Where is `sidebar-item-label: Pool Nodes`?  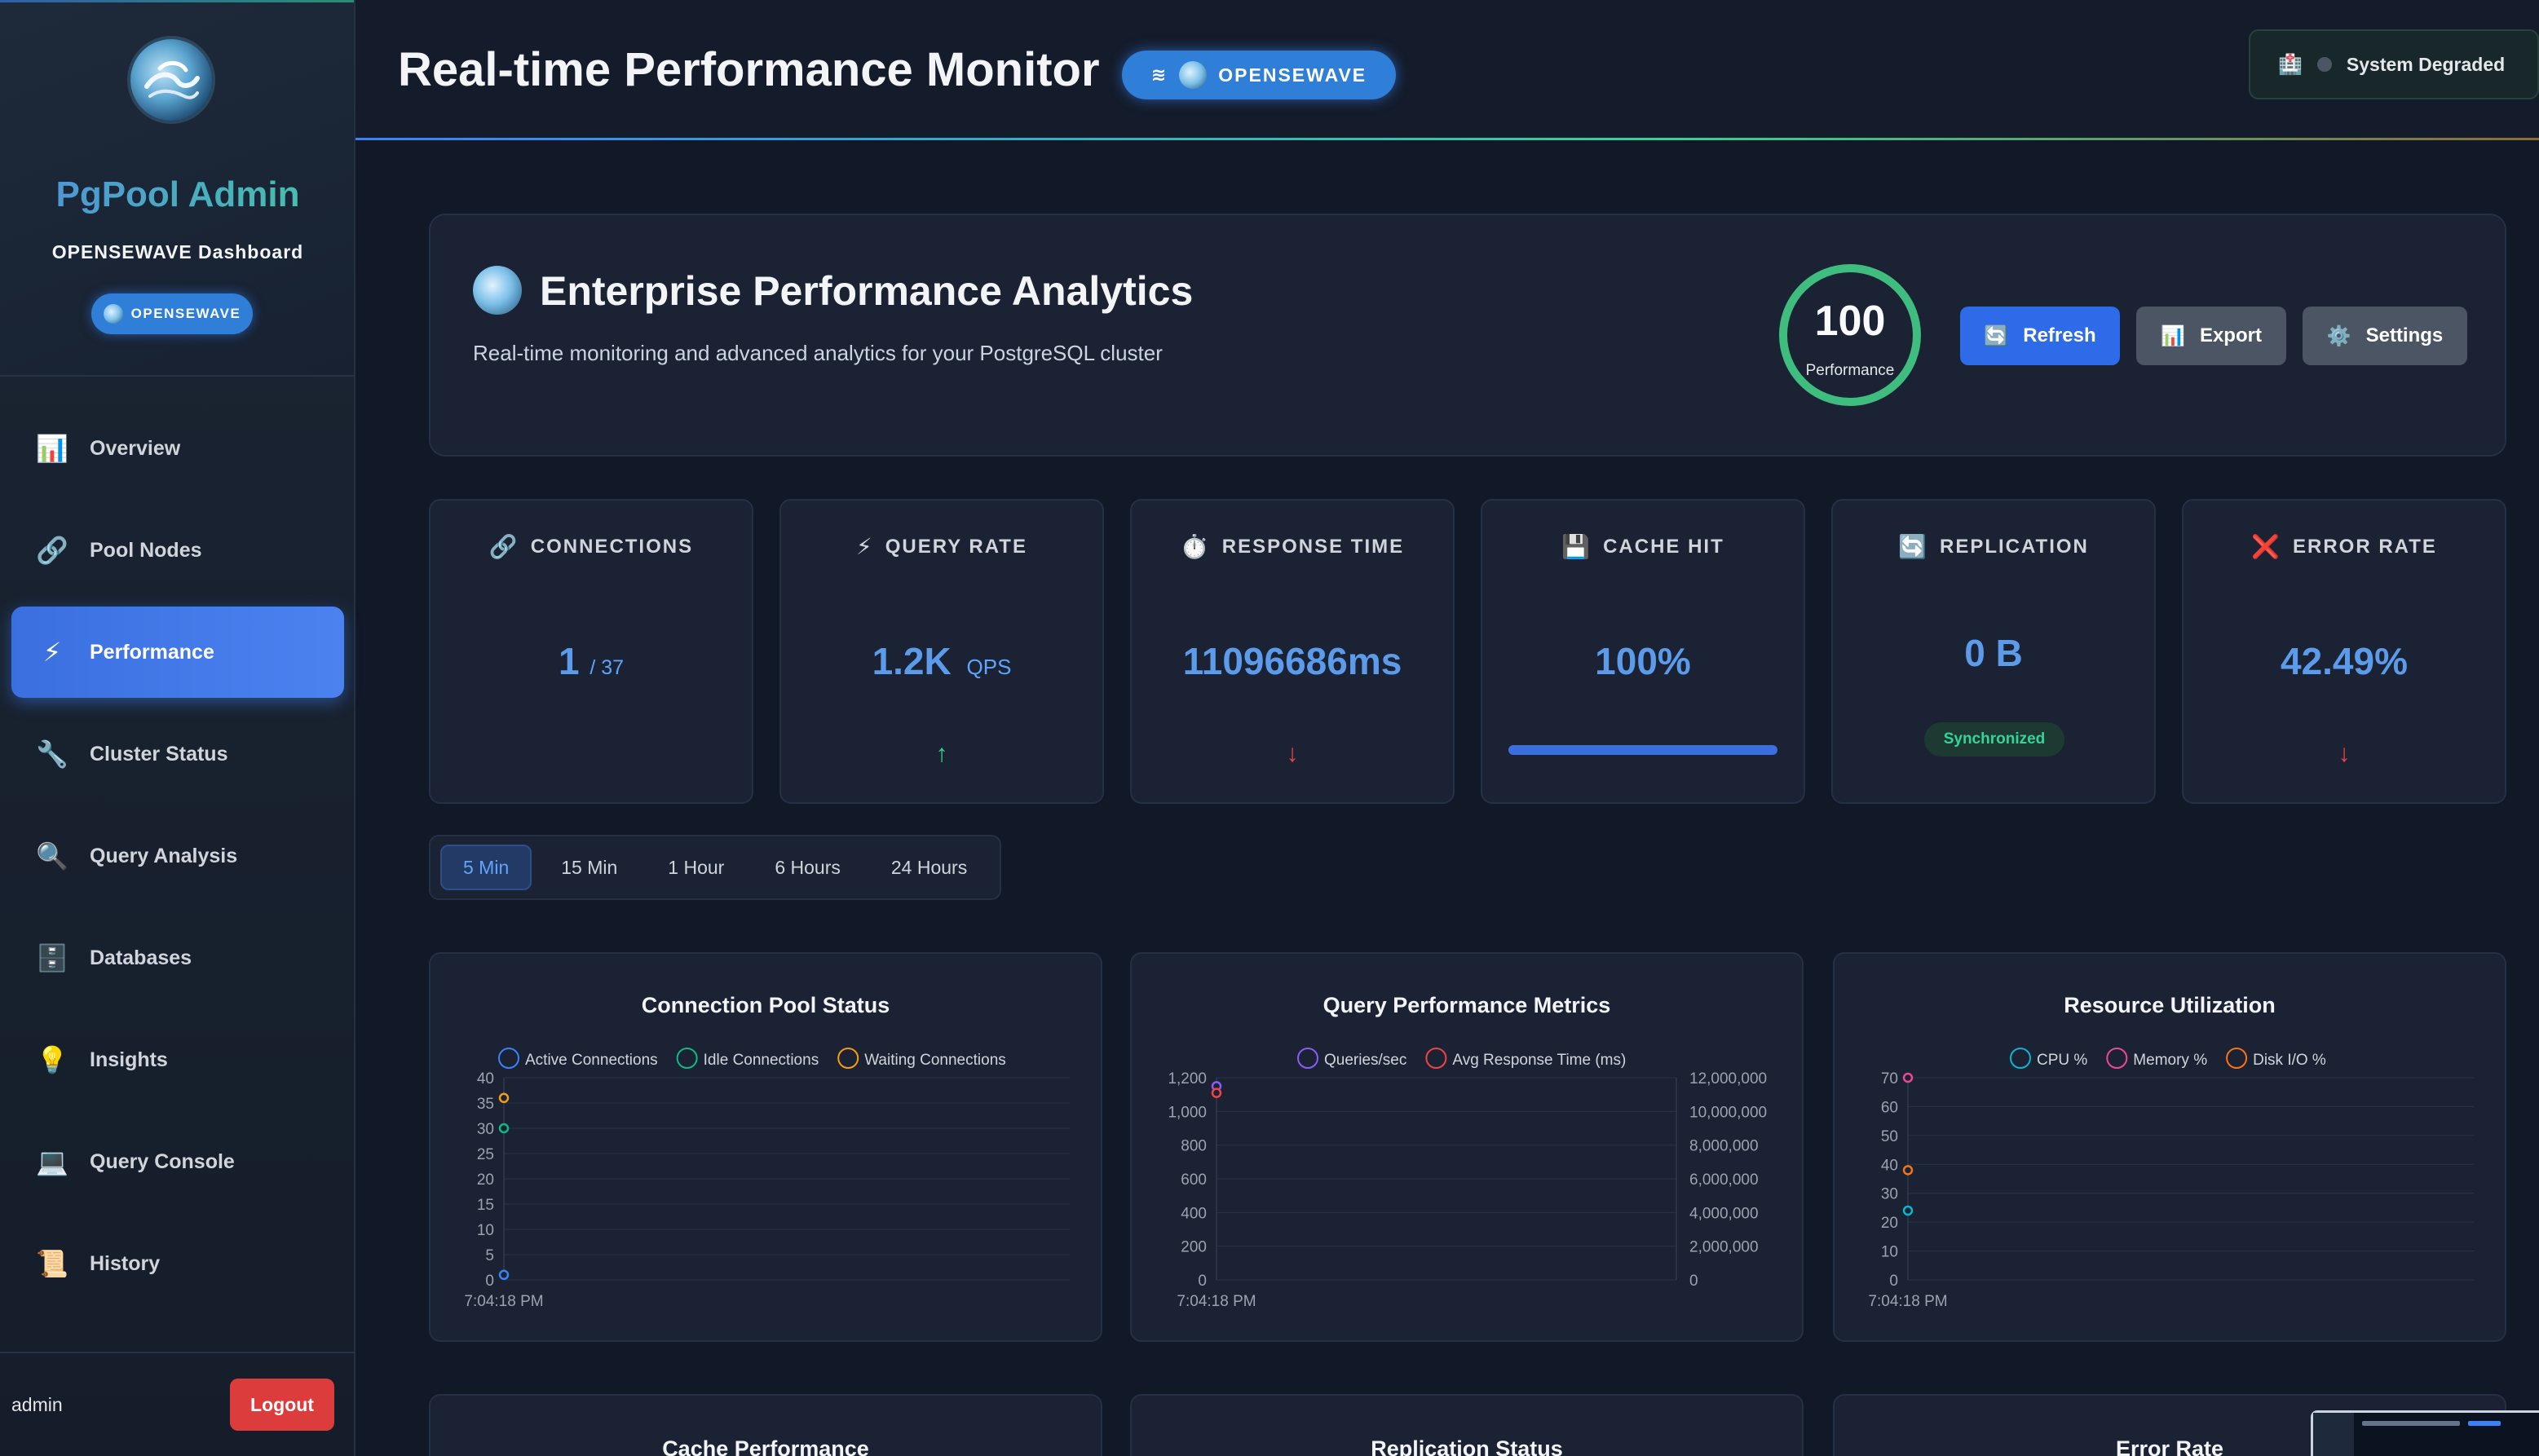 sidebar-item-label: Pool Nodes is located at coordinates (146, 550).